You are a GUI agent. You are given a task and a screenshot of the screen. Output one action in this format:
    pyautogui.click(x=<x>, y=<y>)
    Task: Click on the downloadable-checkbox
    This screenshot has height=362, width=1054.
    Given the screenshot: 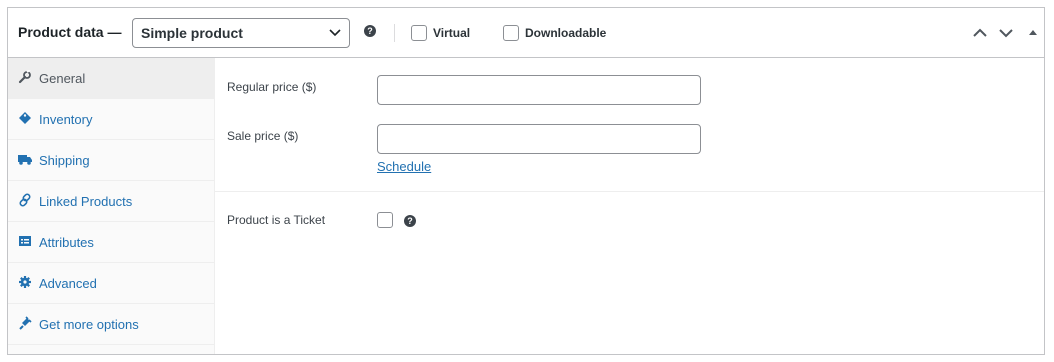 What is the action you would take?
    pyautogui.click(x=511, y=33)
    